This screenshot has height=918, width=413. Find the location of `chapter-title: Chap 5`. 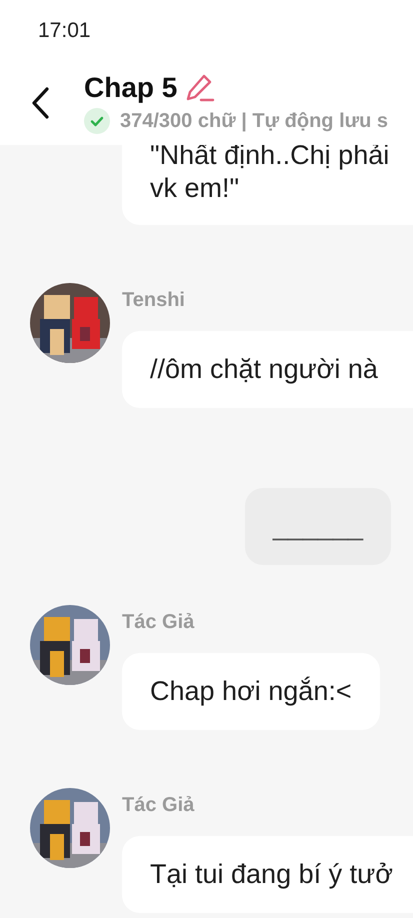

chapter-title: Chap 5 is located at coordinates (131, 88).